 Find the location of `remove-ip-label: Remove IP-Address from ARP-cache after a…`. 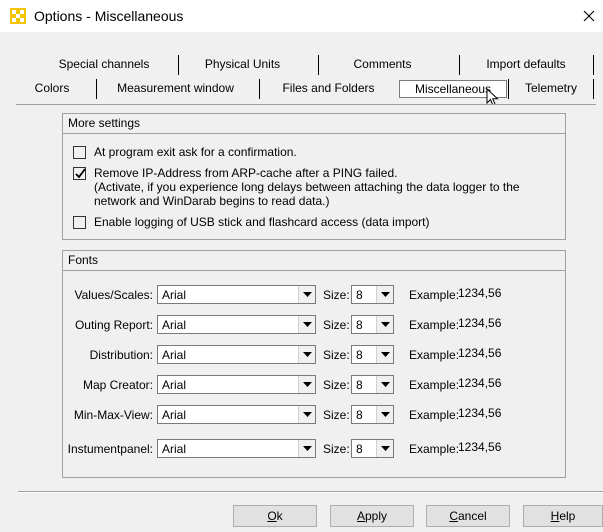

remove-ip-label: Remove IP-Address from ARP-cache after a… is located at coordinates (246, 173).